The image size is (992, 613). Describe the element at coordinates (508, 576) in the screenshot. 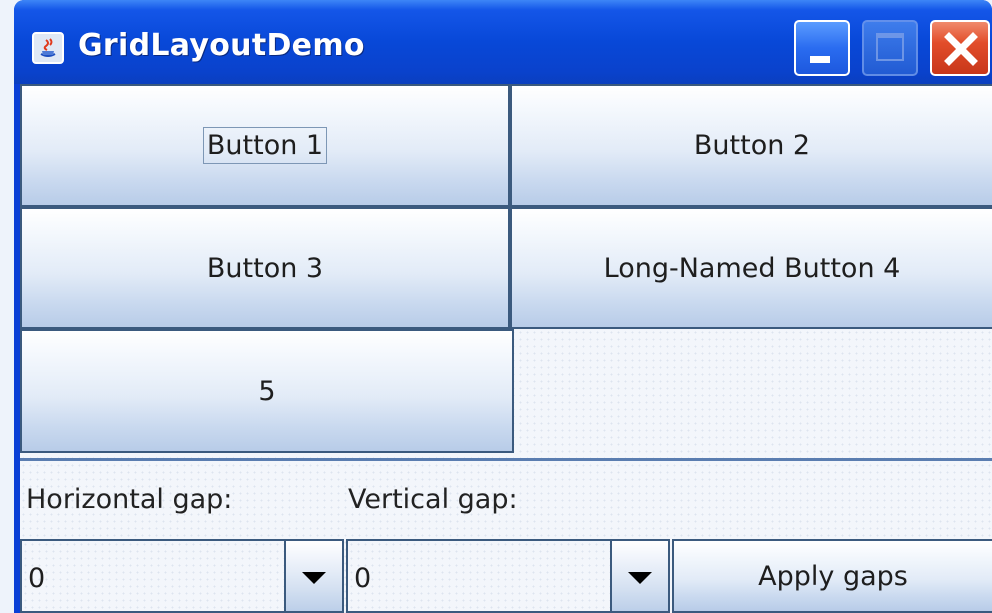

I see `vertical-gap-combo: 0` at that location.